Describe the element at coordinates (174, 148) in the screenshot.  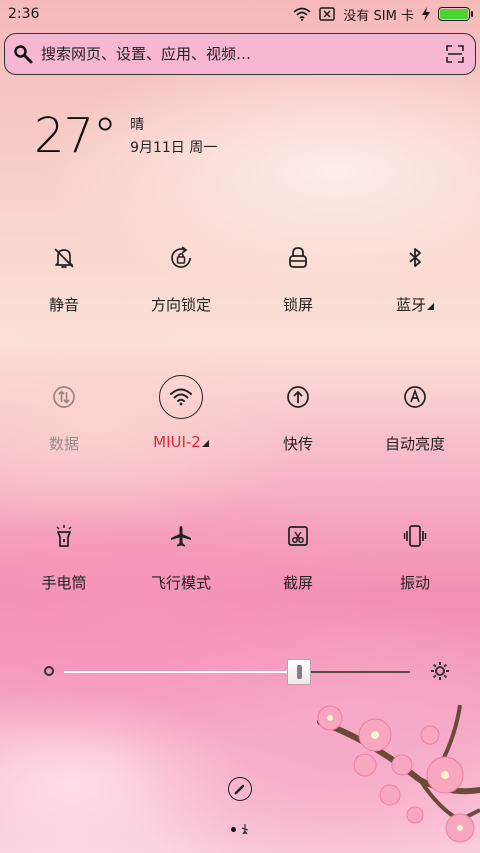
I see `date: 9月11日 周一` at that location.